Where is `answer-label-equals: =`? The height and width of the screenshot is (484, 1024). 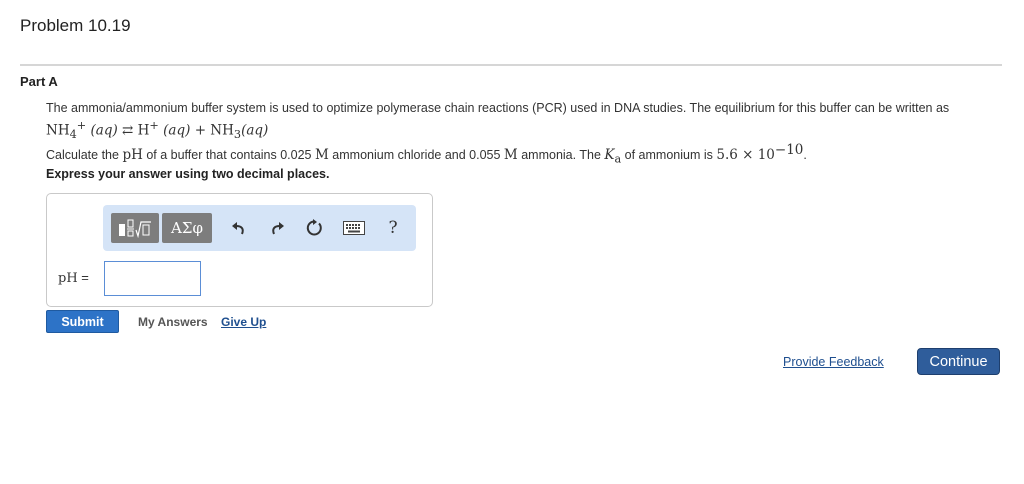 answer-label-equals: = is located at coordinates (83, 277).